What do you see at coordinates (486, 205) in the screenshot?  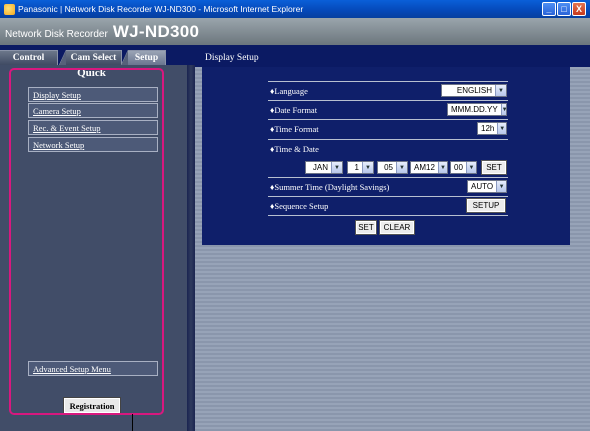 I see `sequence-setup-button: SETUP` at bounding box center [486, 205].